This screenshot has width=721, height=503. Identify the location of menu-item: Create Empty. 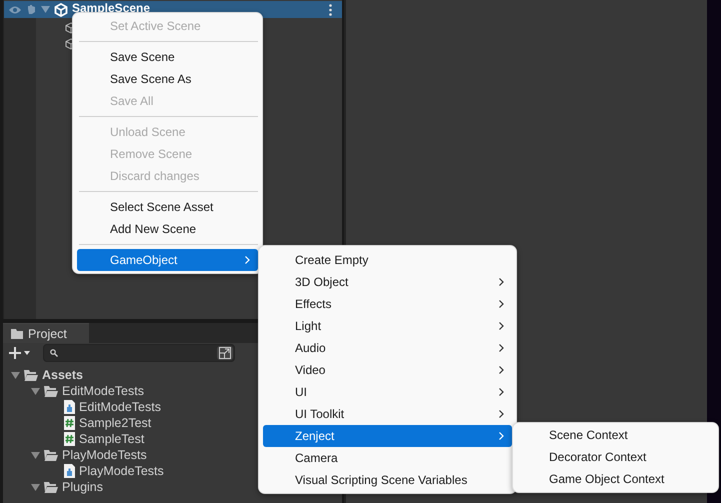
(387, 260).